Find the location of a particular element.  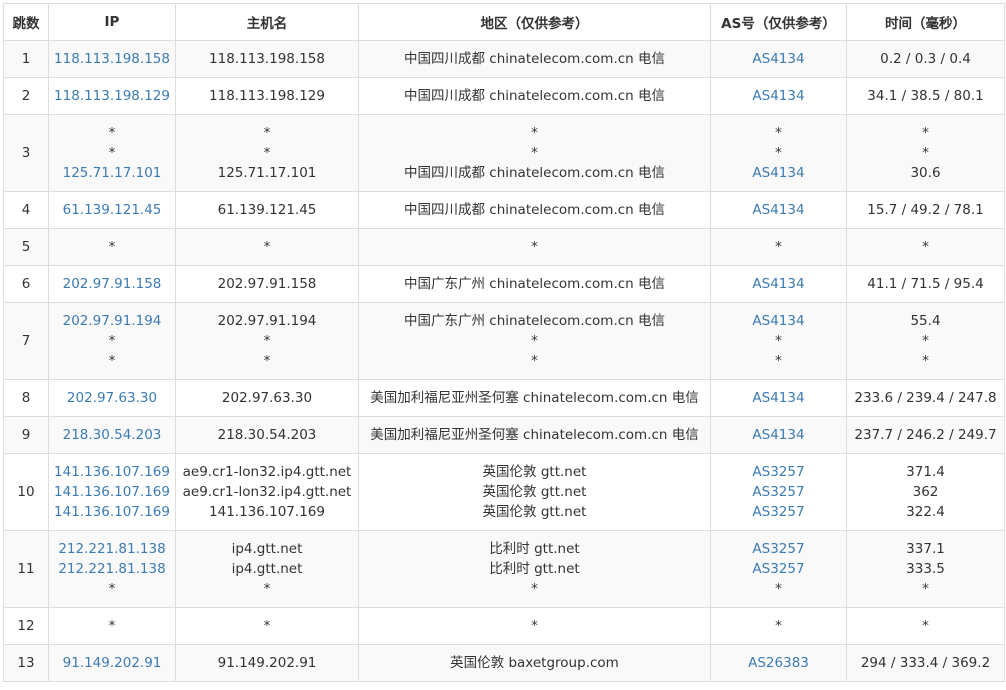

hop-number: 1 is located at coordinates (26, 59).